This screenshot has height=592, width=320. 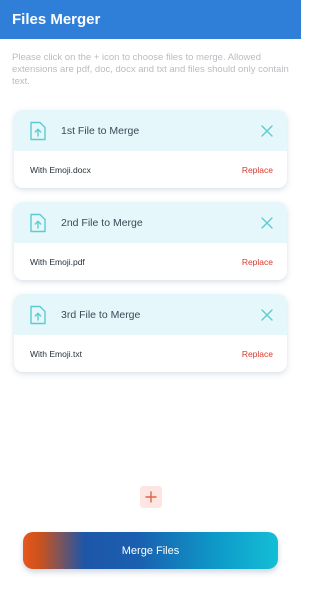 I want to click on file-card-title: 3rd File to Merge, so click(x=101, y=314).